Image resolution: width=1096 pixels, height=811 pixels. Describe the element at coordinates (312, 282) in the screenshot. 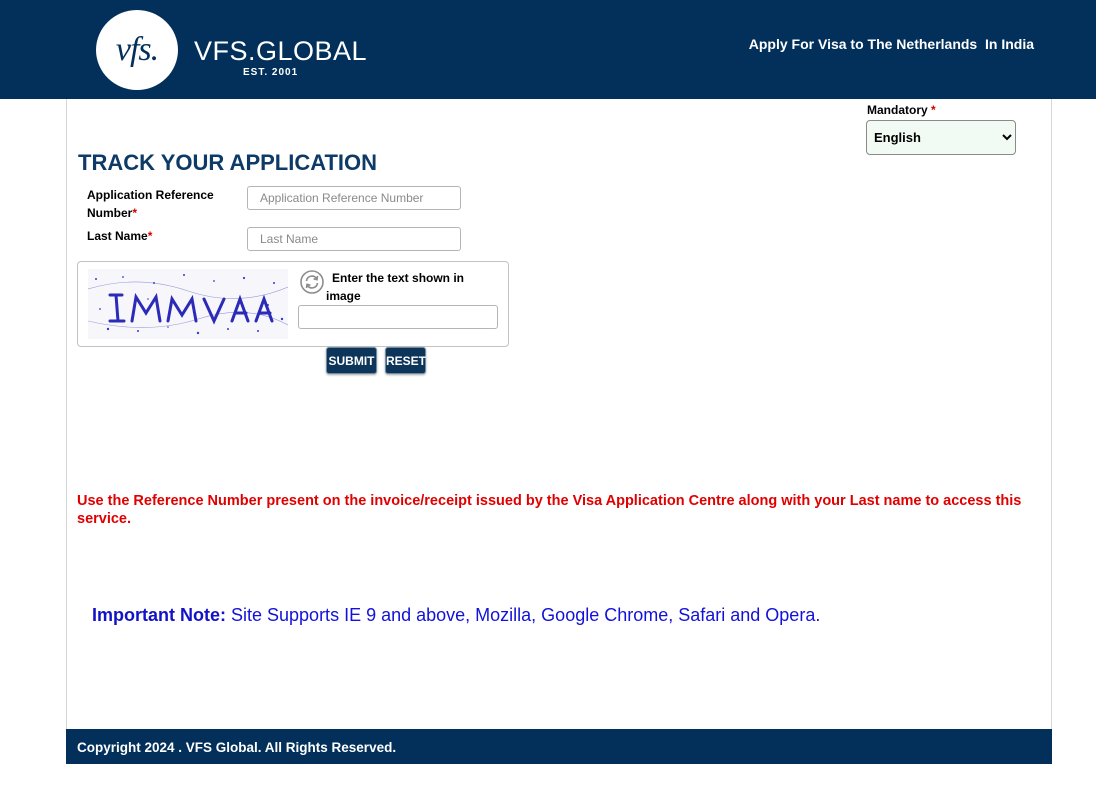

I see `refresh-icon` at that location.